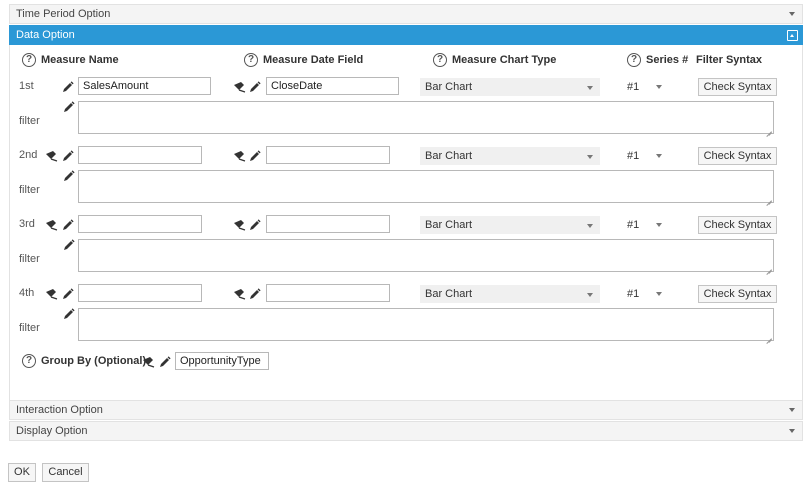  What do you see at coordinates (22, 472) in the screenshot?
I see `ok-button: OK` at bounding box center [22, 472].